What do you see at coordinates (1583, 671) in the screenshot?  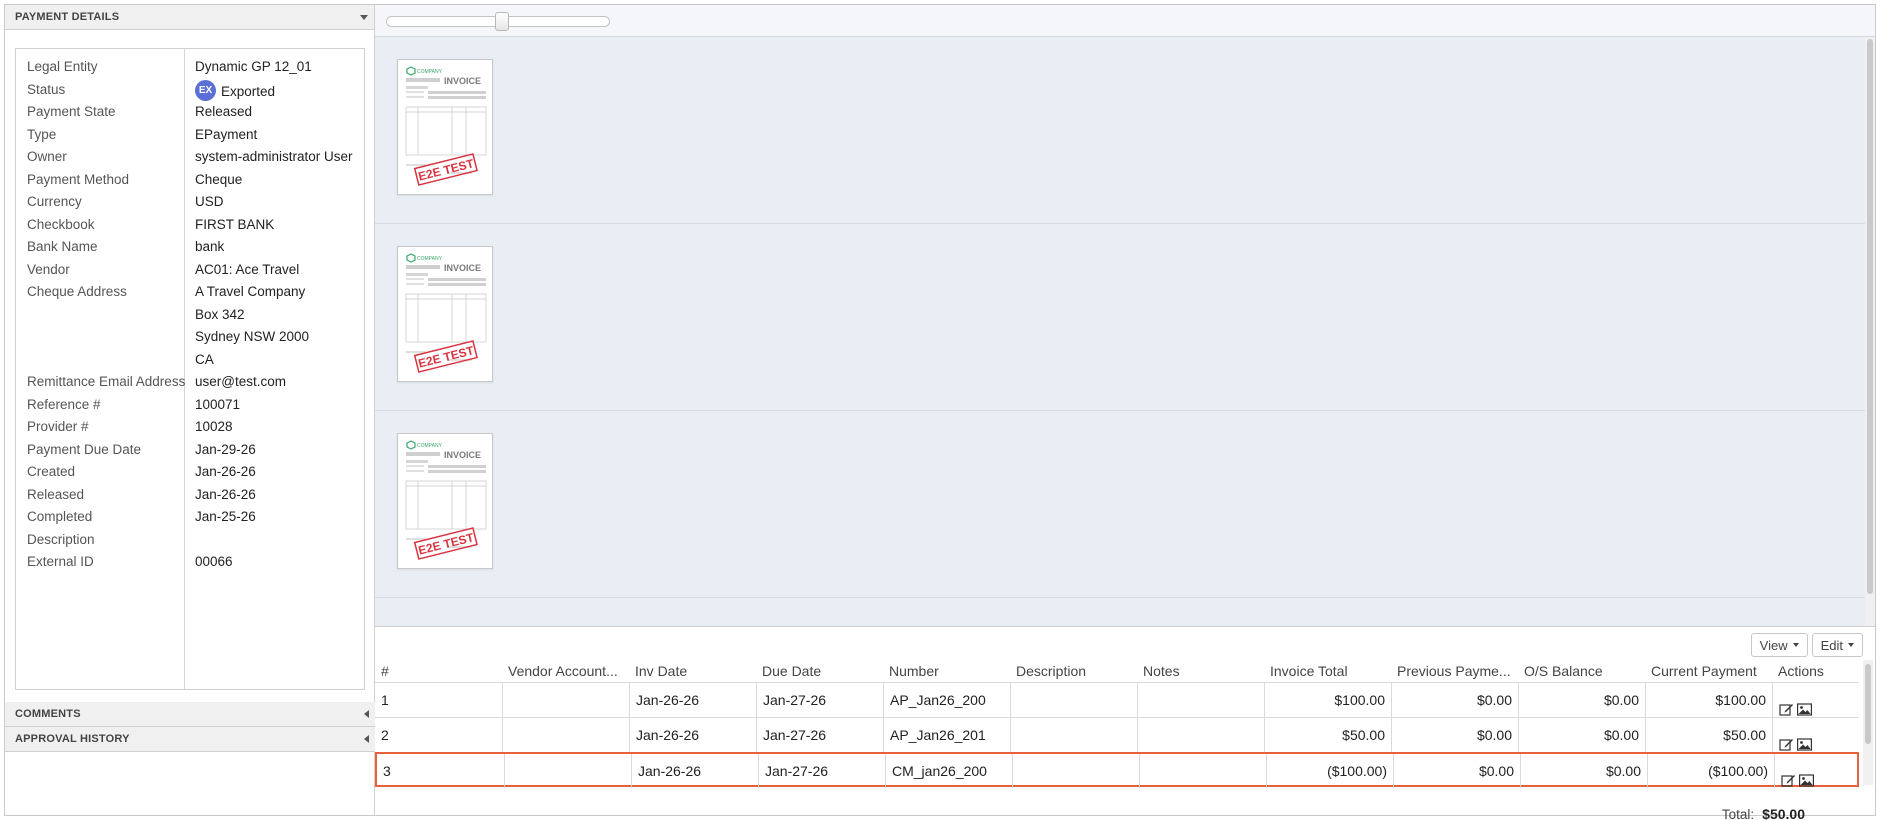 I see `column-header: O/S Balance` at bounding box center [1583, 671].